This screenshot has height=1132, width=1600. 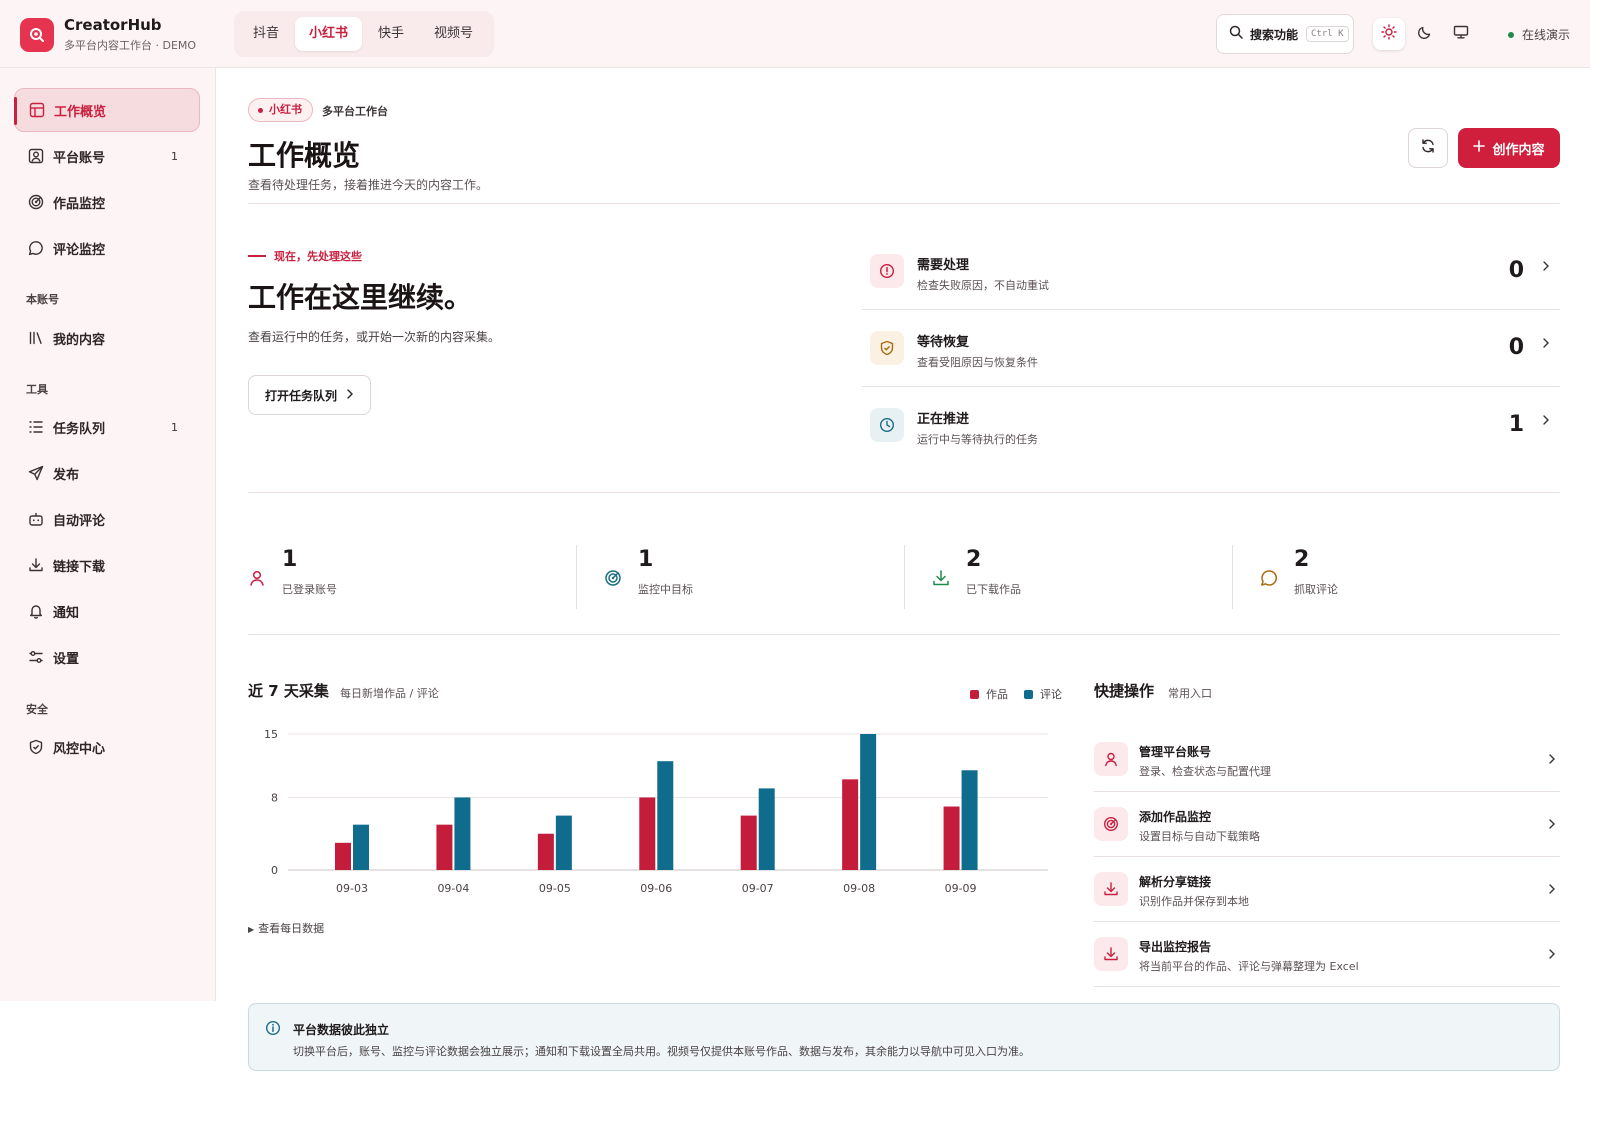 I want to click on x-tick-label: 09-08, so click(x=859, y=888).